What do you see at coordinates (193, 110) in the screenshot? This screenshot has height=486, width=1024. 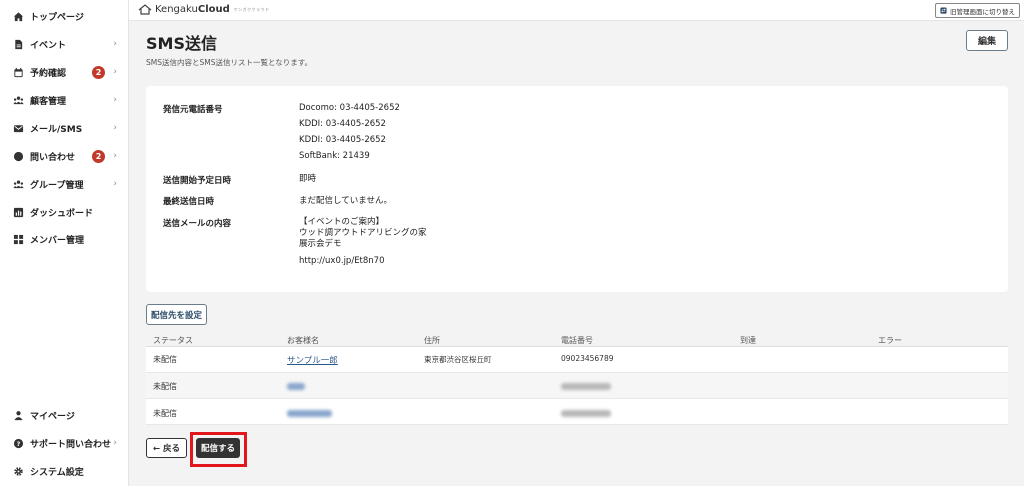 I see `sender-number-label: 発信元電話番号` at bounding box center [193, 110].